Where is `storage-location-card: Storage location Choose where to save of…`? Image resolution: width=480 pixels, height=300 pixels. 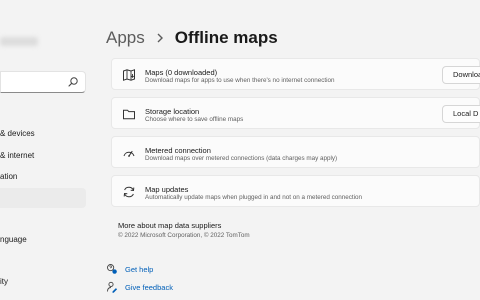 storage-location-card: Storage location Choose where to save of… is located at coordinates (295, 113).